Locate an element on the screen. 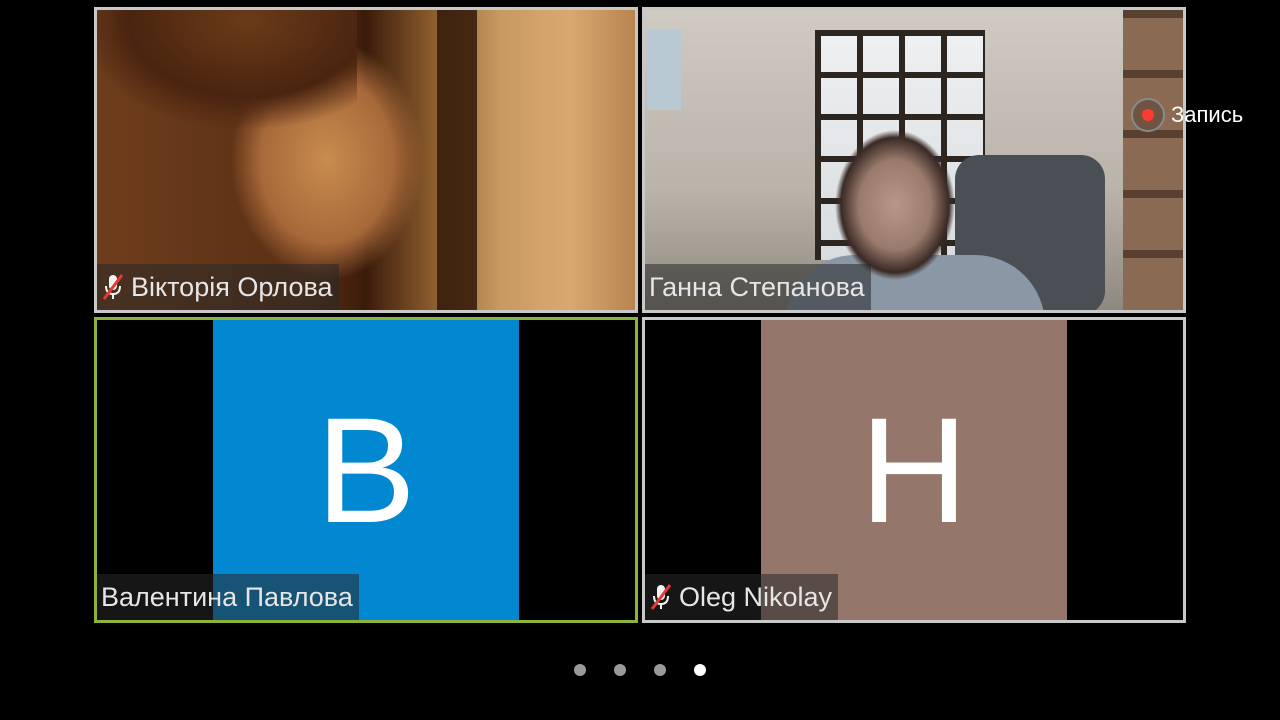  recording-label: Запись is located at coordinates (1207, 114).